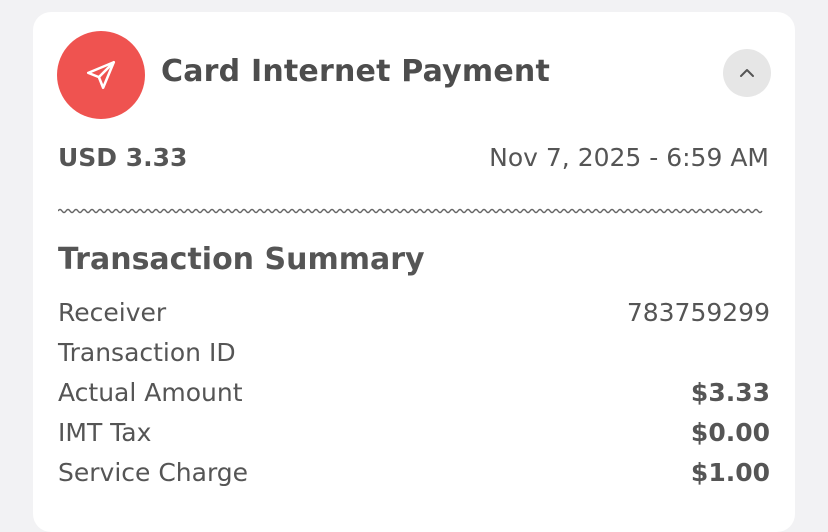 The width and height of the screenshot is (828, 532). I want to click on summary-row-actual-amount: Actual Amount $3.33, so click(414, 392).